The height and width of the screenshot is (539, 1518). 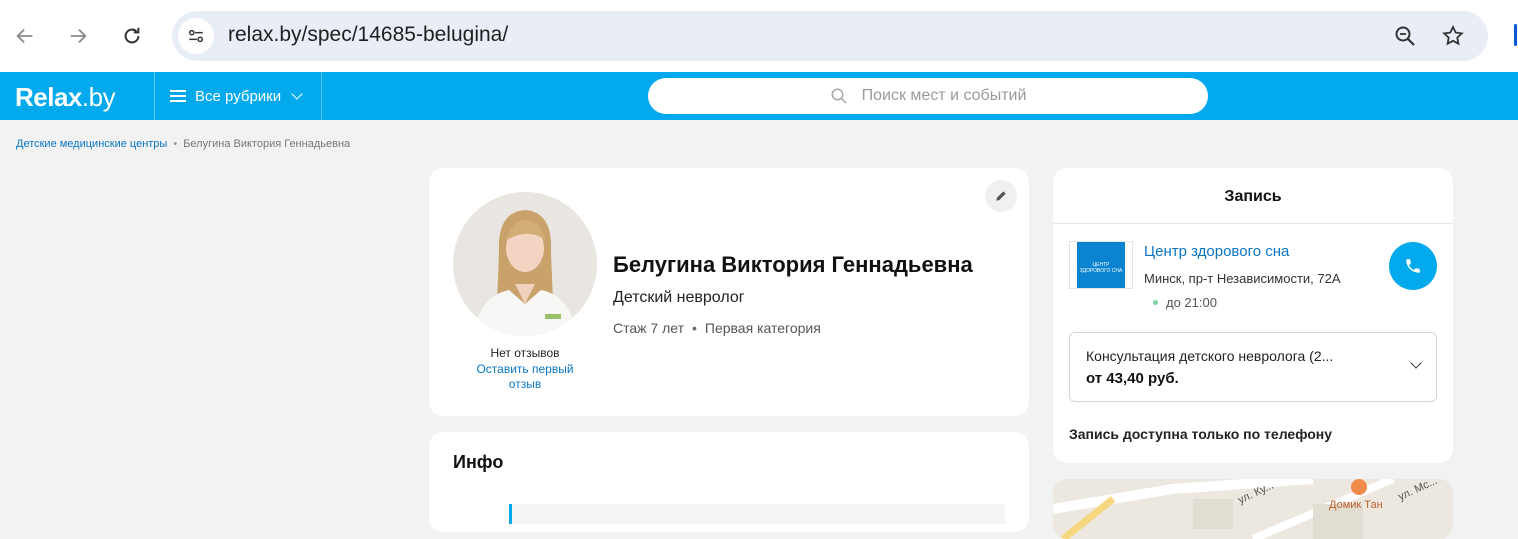 I want to click on arrow-left-icon, so click(x=24, y=36).